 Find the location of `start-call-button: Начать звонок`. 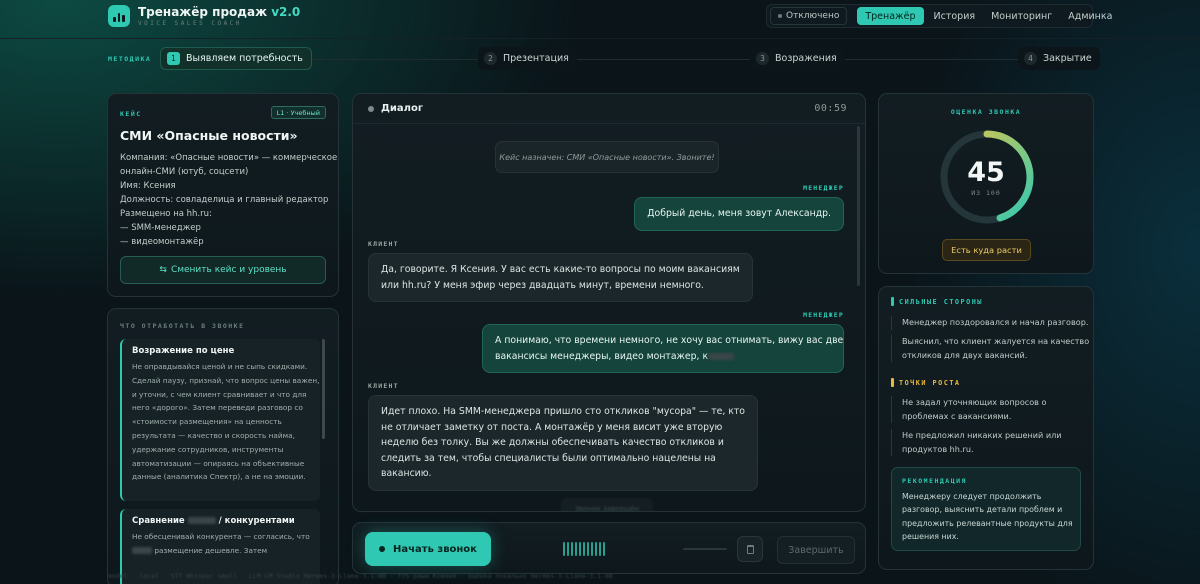

start-call-button: Начать звонок is located at coordinates (428, 549).